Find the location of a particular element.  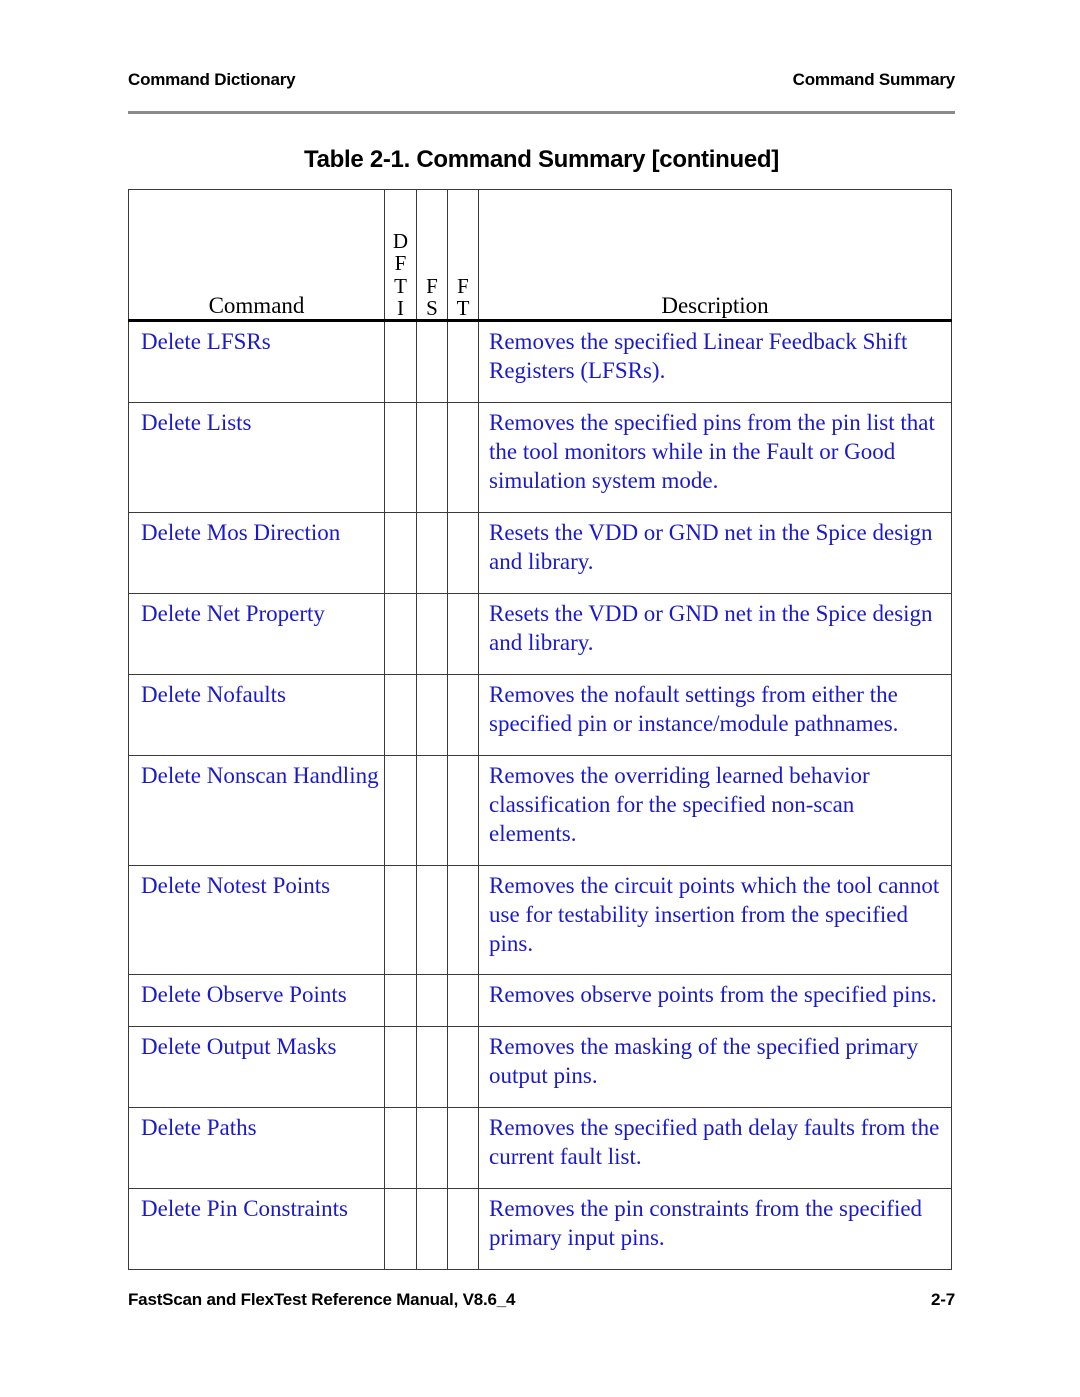

running-head-right: Command Summary is located at coordinates (874, 79).